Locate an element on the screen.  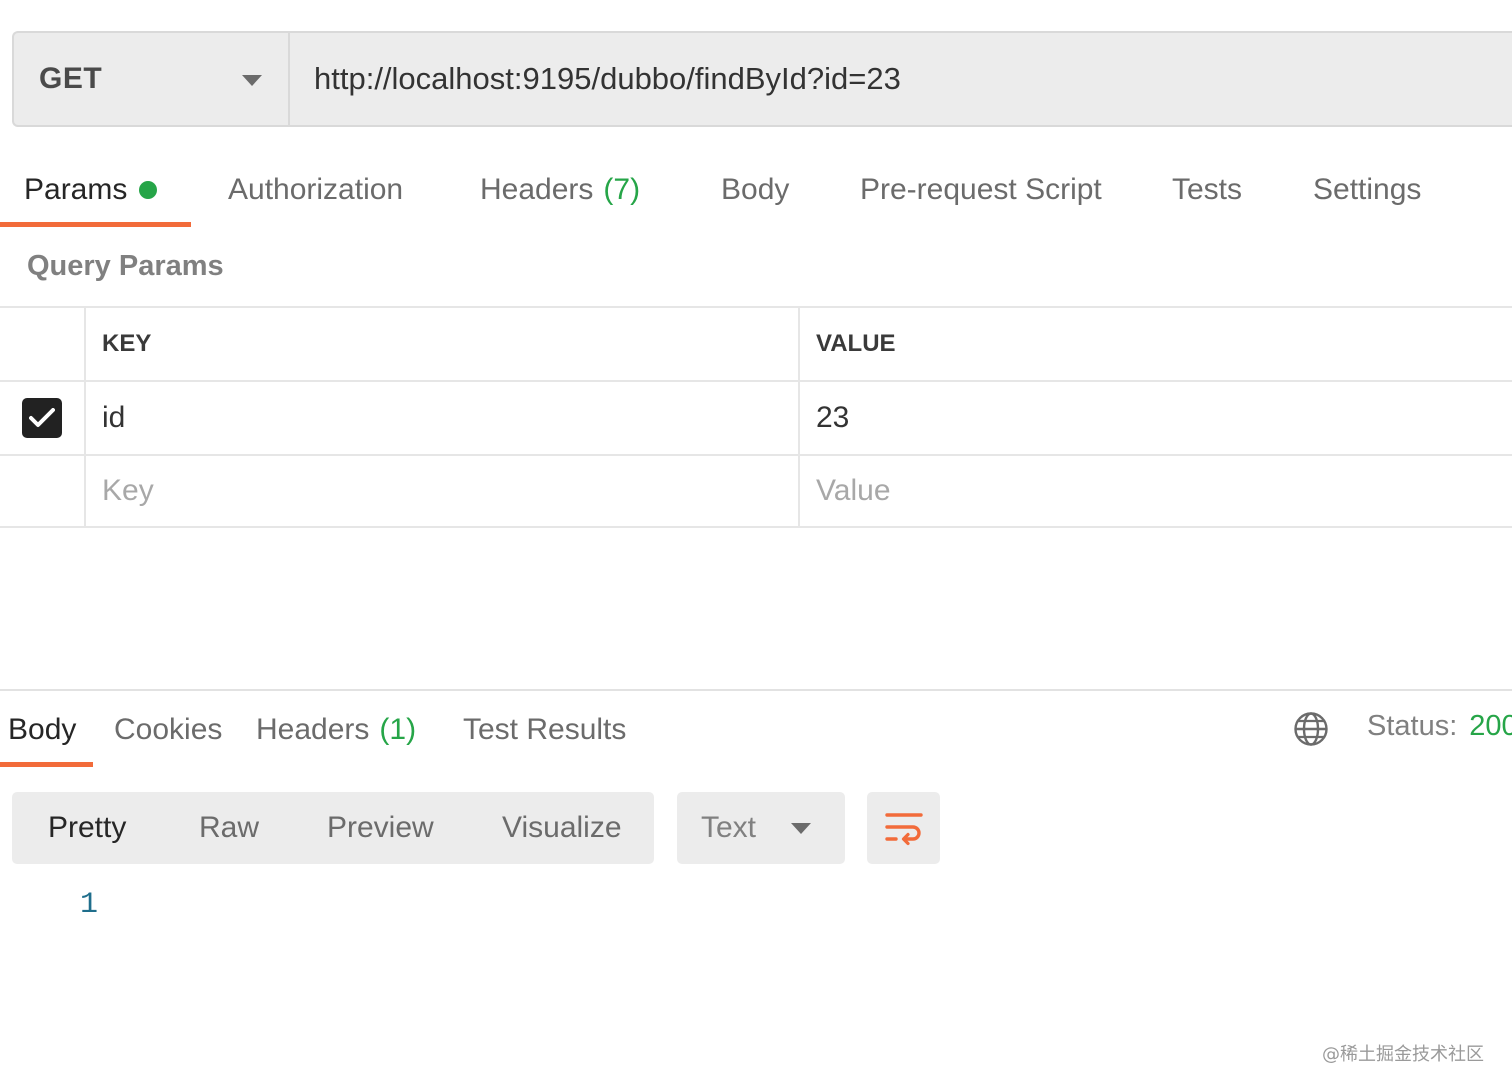
tab-cookies: Cookies is located at coordinates (168, 730).